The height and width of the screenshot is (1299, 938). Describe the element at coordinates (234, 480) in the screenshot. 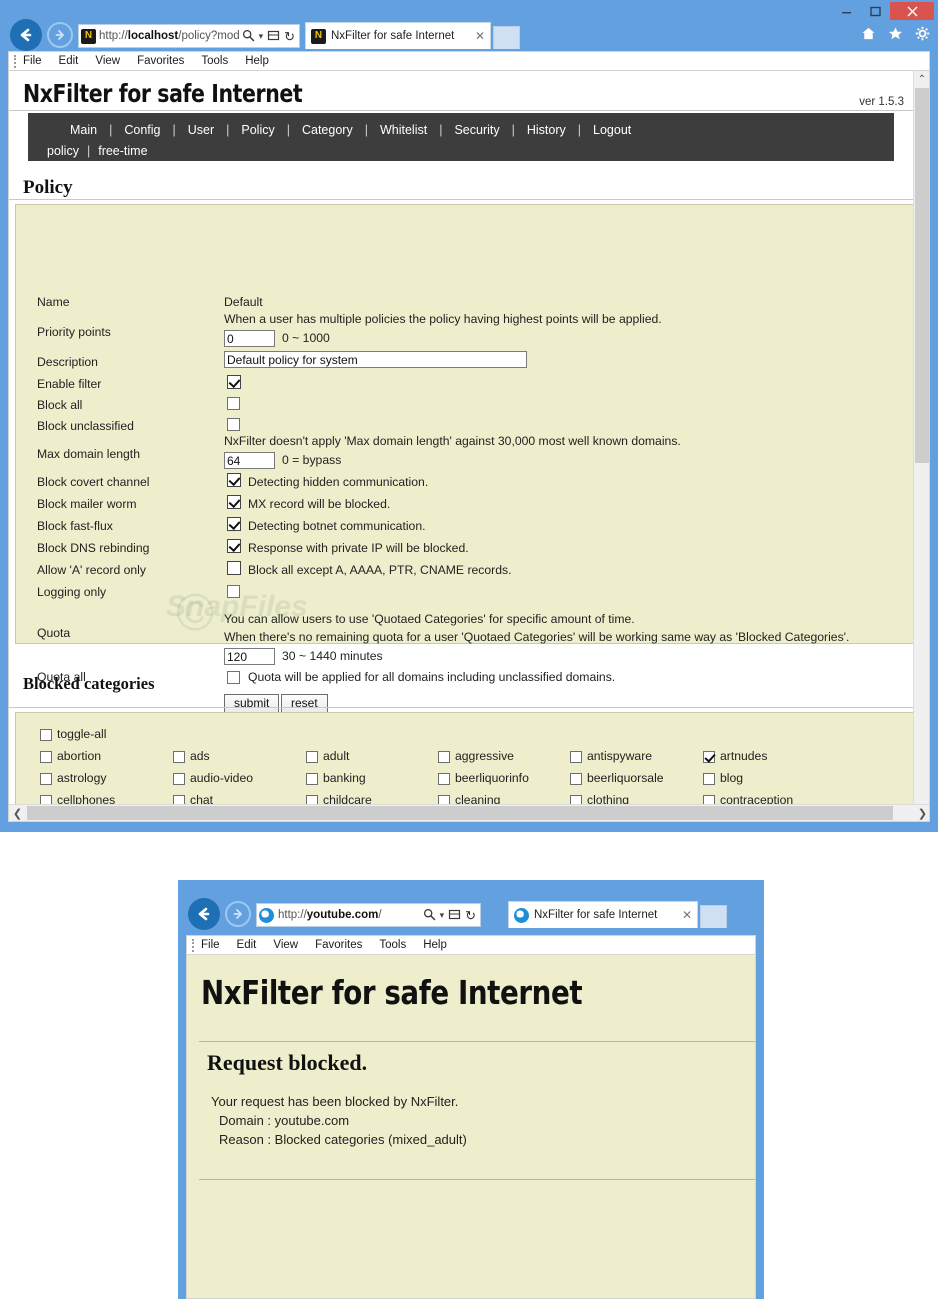

I see `block-covert-channel-checkbox` at that location.